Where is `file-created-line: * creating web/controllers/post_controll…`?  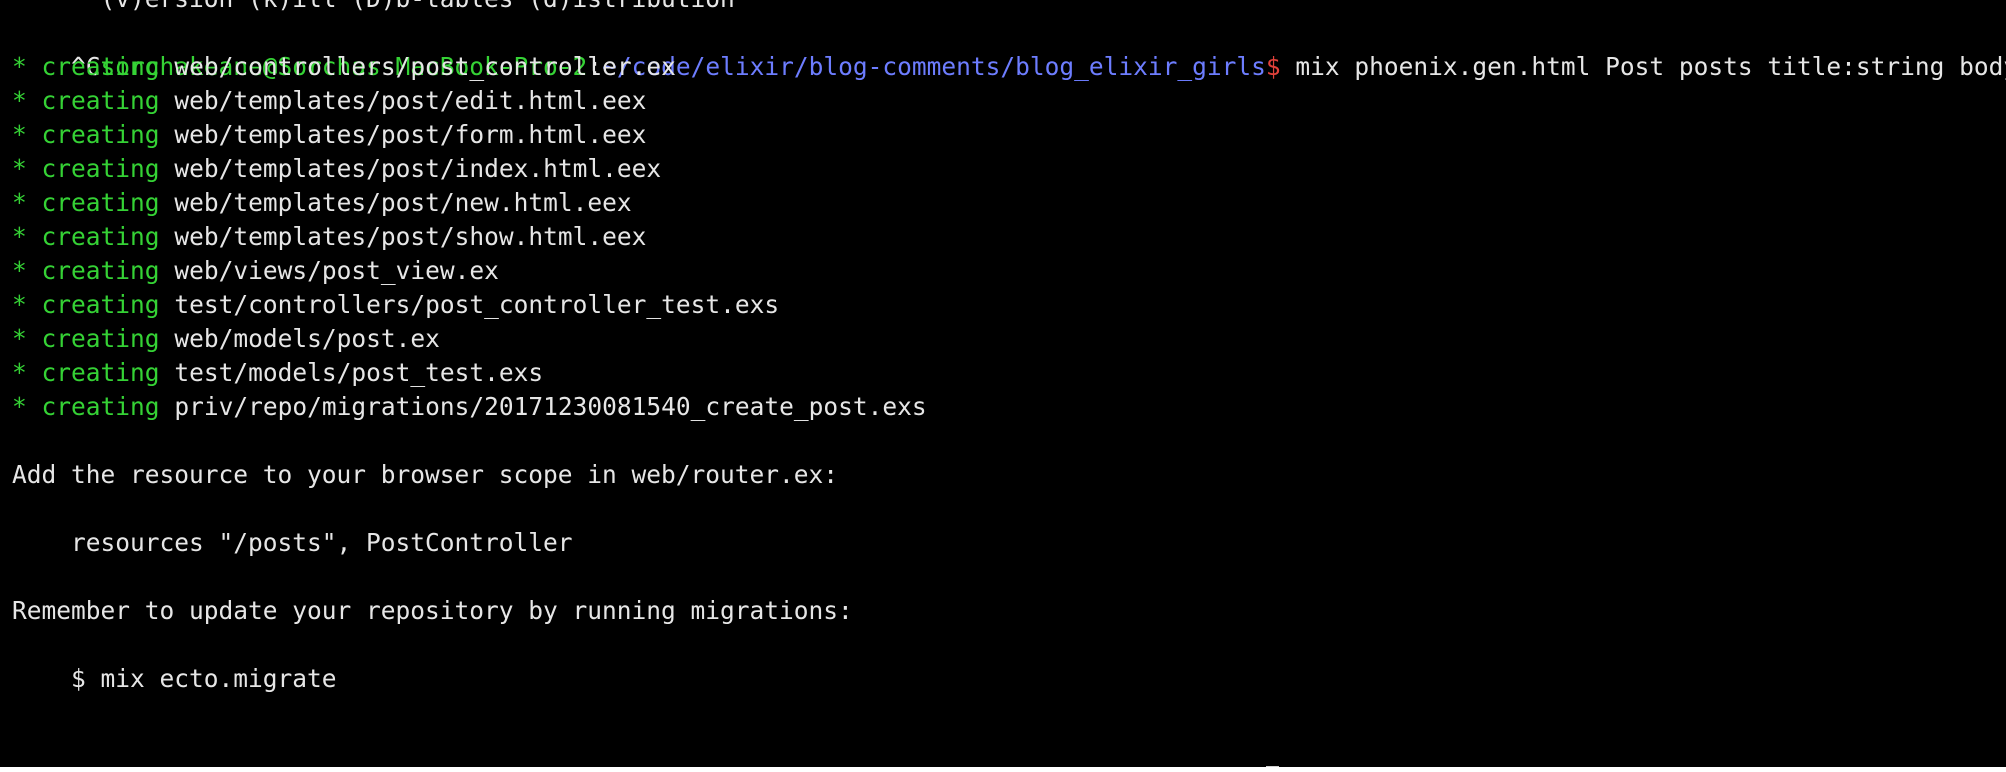
file-created-line: * creating web/controllers/post_controll… is located at coordinates (344, 67).